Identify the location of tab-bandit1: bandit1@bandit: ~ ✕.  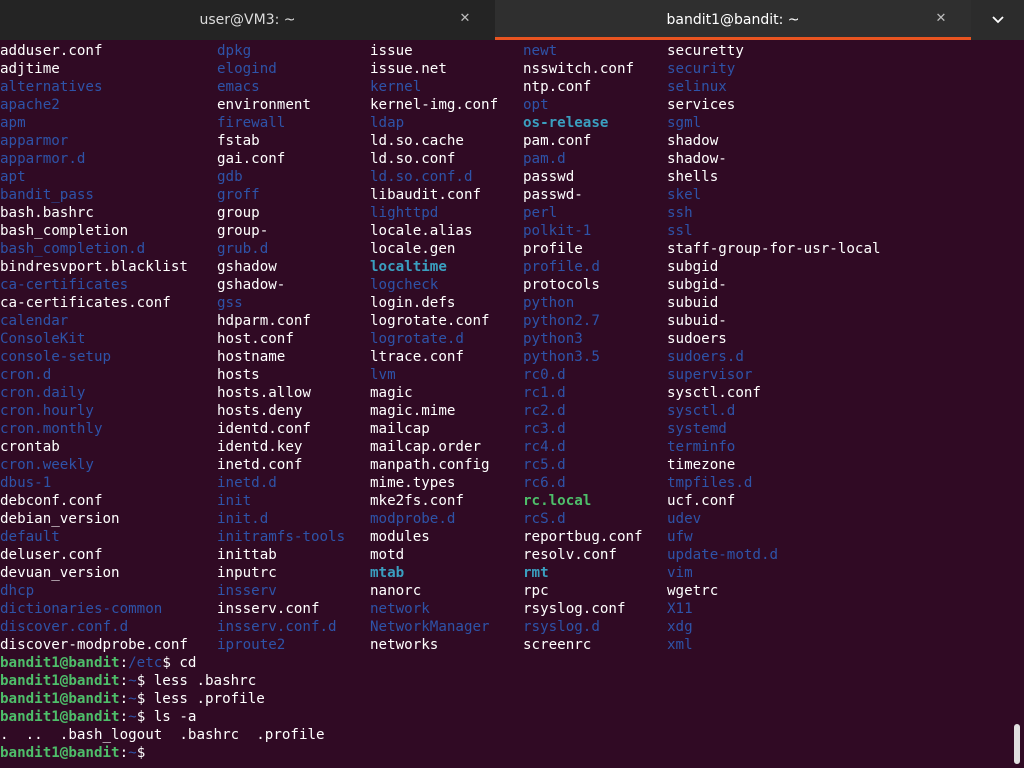
(733, 20).